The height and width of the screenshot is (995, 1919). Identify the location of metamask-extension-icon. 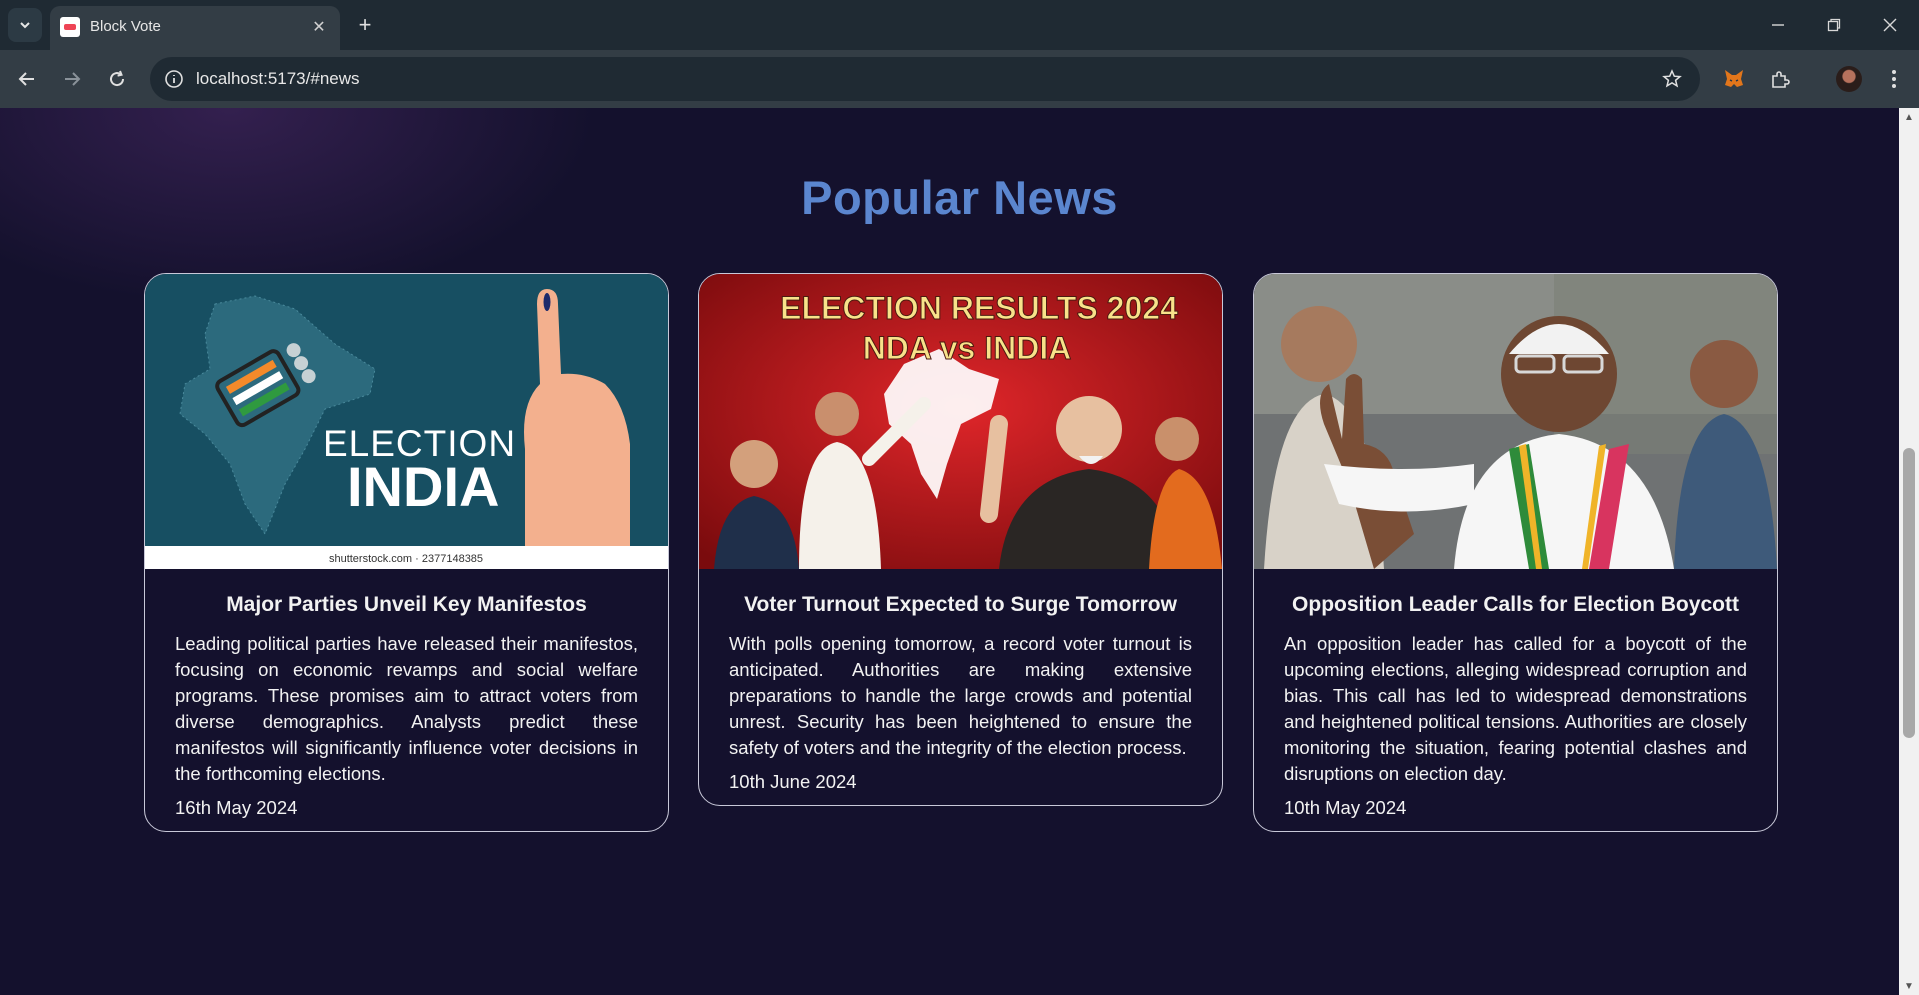
(1734, 79).